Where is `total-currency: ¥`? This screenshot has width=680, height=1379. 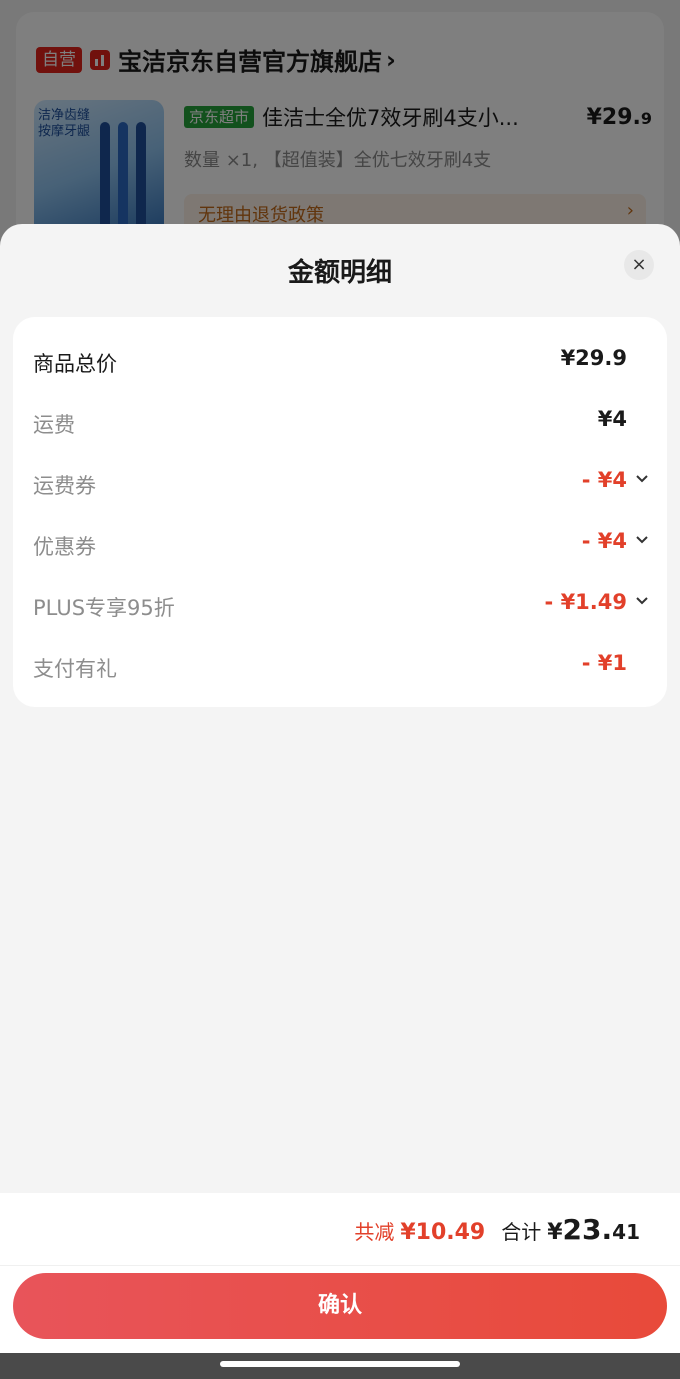
total-currency: ¥ is located at coordinates (555, 1232).